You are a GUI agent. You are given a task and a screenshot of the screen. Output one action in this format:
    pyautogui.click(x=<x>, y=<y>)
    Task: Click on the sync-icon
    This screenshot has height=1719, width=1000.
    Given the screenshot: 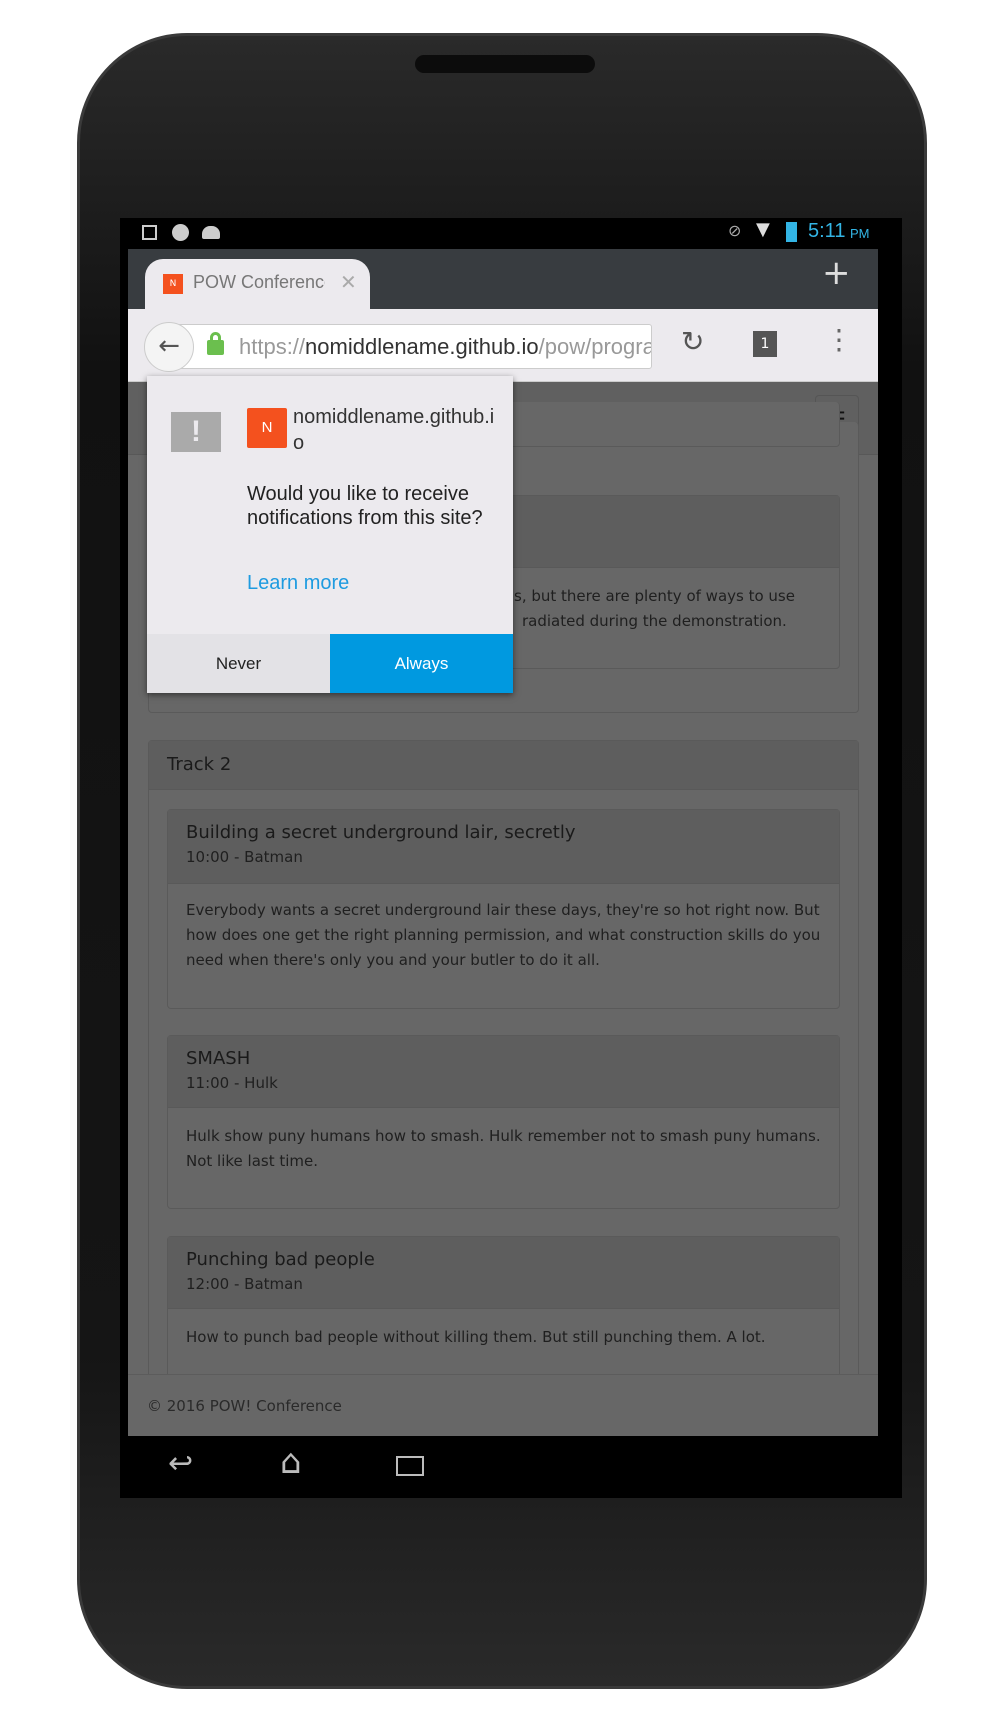 What is the action you would take?
    pyautogui.click(x=180, y=232)
    